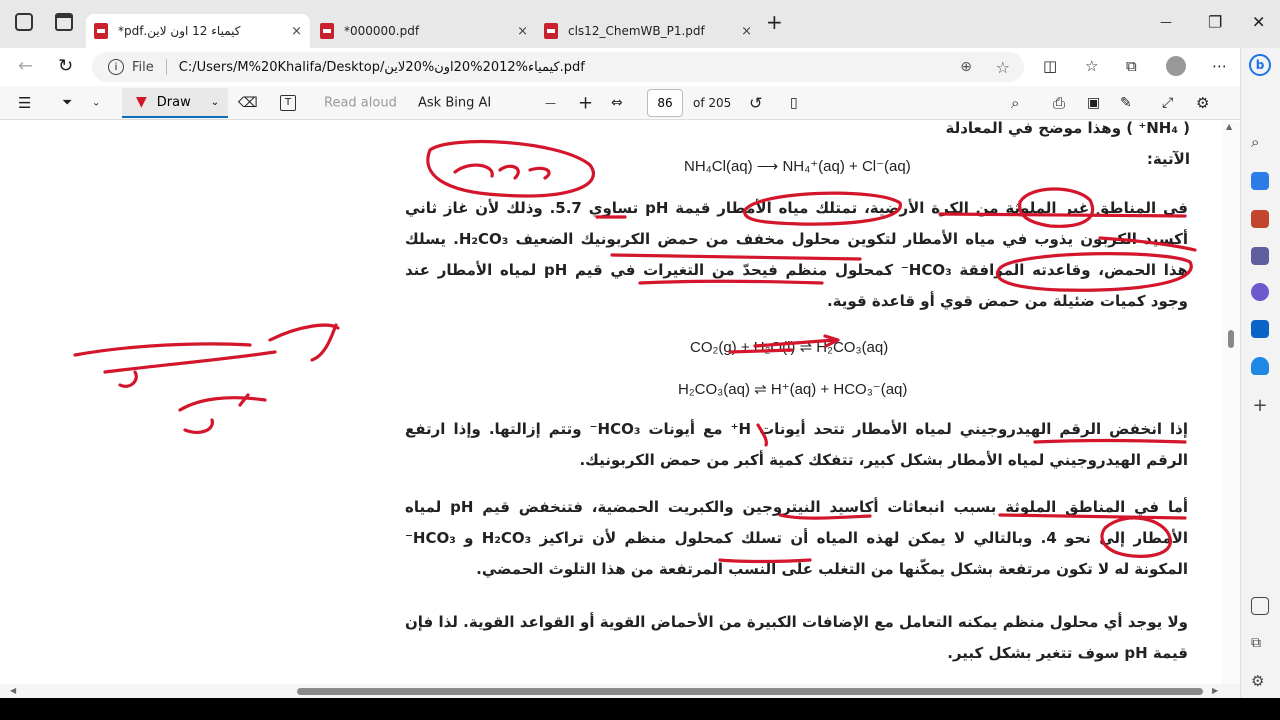 Image resolution: width=1280 pixels, height=720 pixels. What do you see at coordinates (179, 31) in the screenshot?
I see `tab-title: كيمياء 12 اون لاين.pdf*` at bounding box center [179, 31].